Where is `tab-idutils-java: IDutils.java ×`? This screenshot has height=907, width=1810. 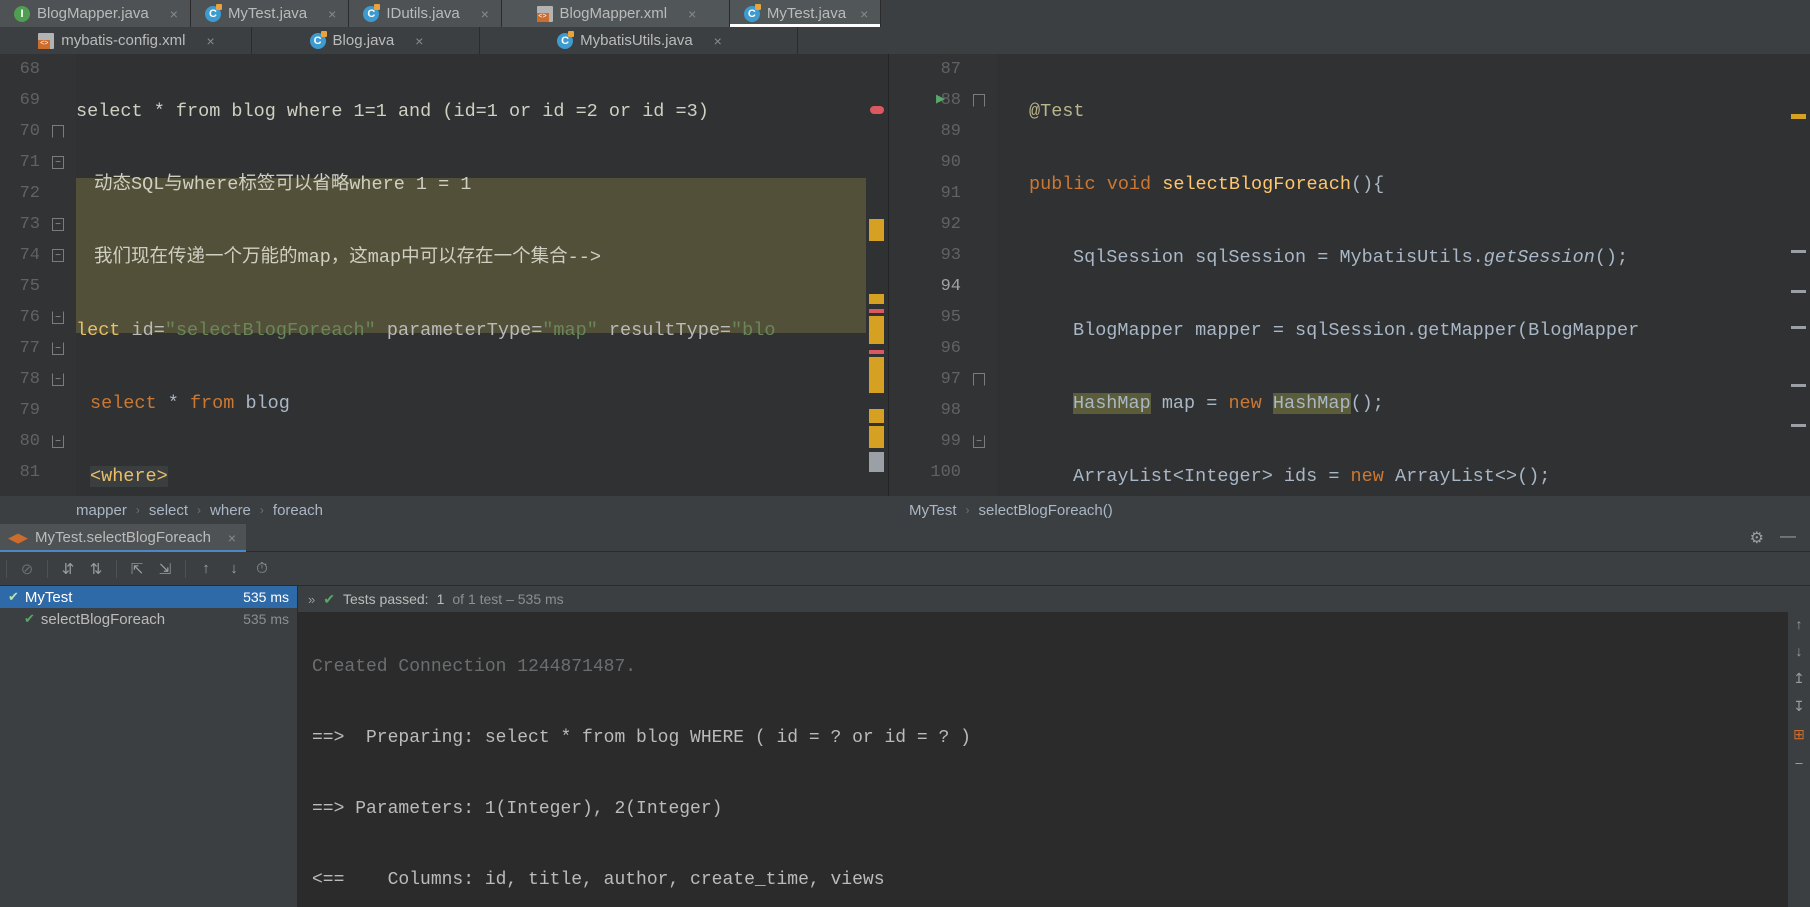 tab-idutils-java: IDutils.java × is located at coordinates (425, 13).